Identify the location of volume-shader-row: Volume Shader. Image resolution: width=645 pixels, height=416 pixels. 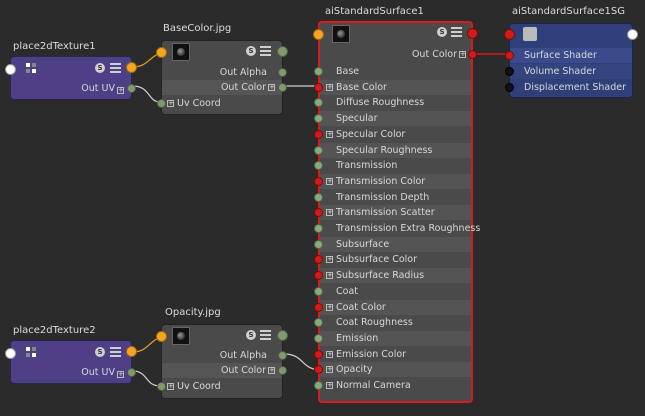
(568, 71).